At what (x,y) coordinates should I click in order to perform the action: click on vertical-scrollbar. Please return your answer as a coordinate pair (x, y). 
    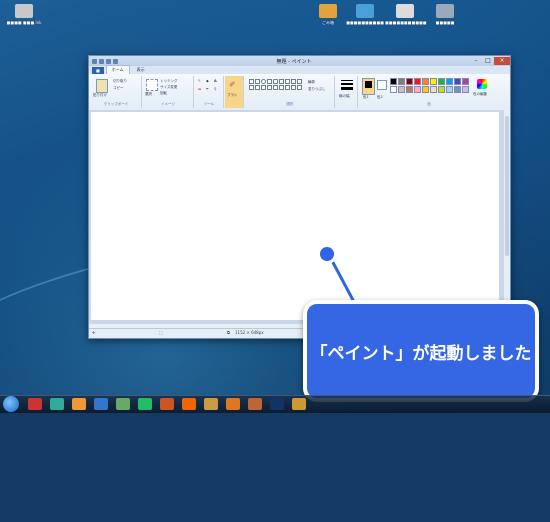
    Looking at the image, I should click on (507, 219).